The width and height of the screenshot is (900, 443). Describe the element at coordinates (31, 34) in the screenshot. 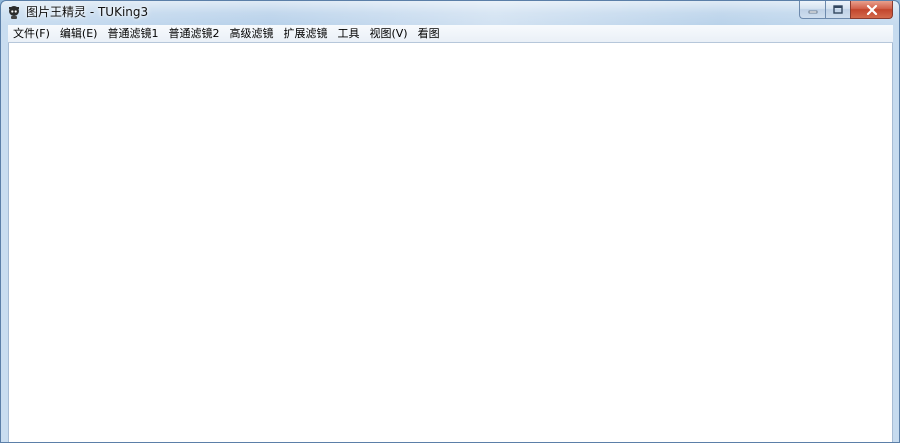

I see `menu-file: 文件(F)` at that location.